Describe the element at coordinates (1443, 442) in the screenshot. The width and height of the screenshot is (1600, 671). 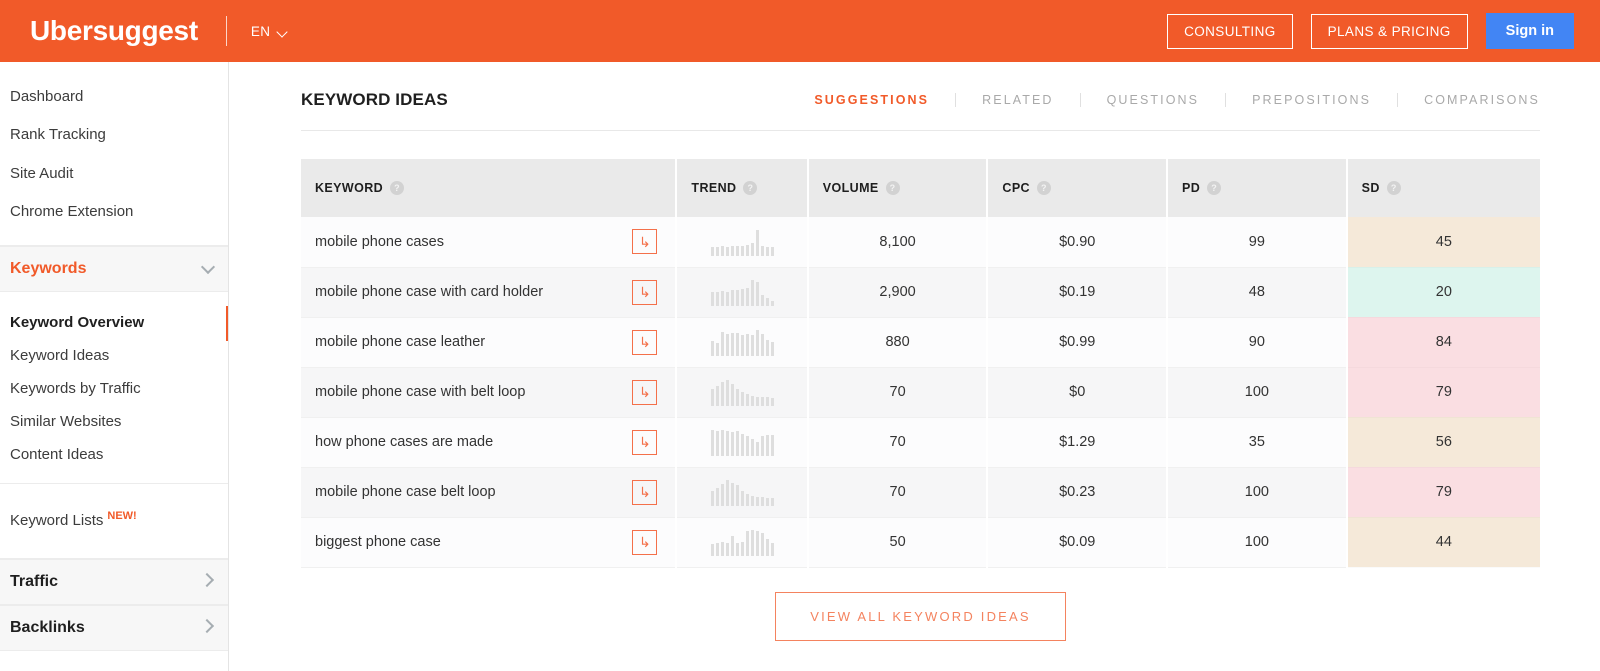
I see `cell-sd: 56` at that location.